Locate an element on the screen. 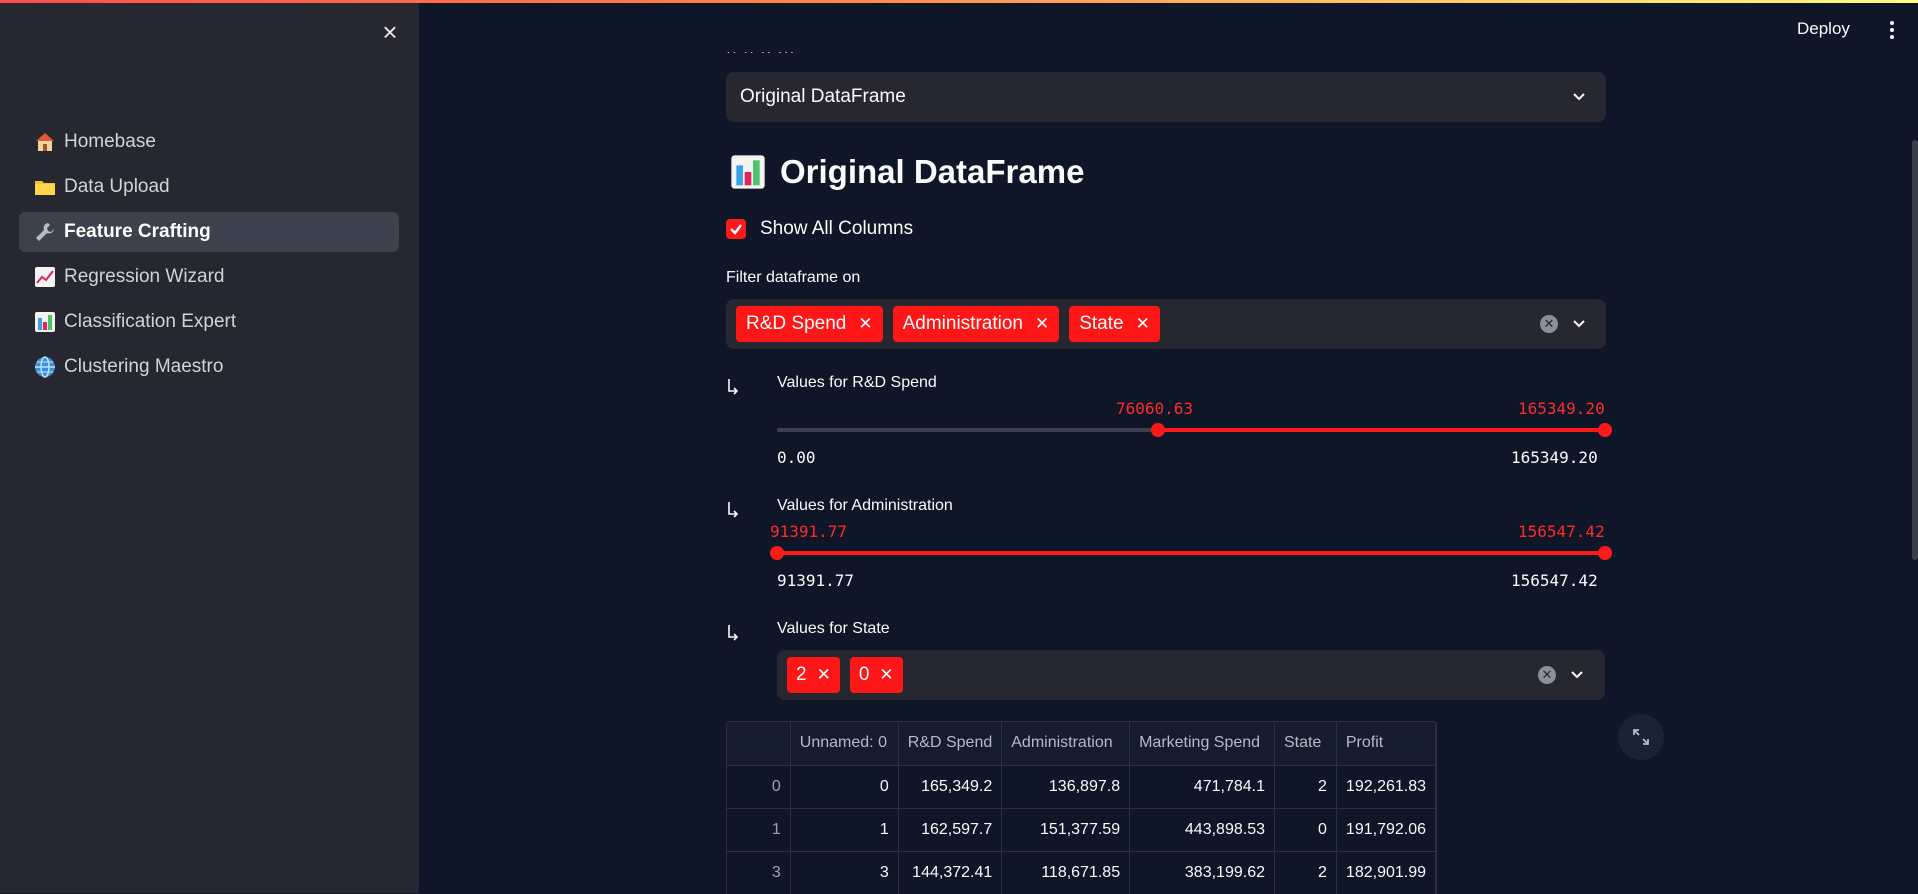 This screenshot has width=1918, height=894. scrollbar is located at coordinates (1915, 350).